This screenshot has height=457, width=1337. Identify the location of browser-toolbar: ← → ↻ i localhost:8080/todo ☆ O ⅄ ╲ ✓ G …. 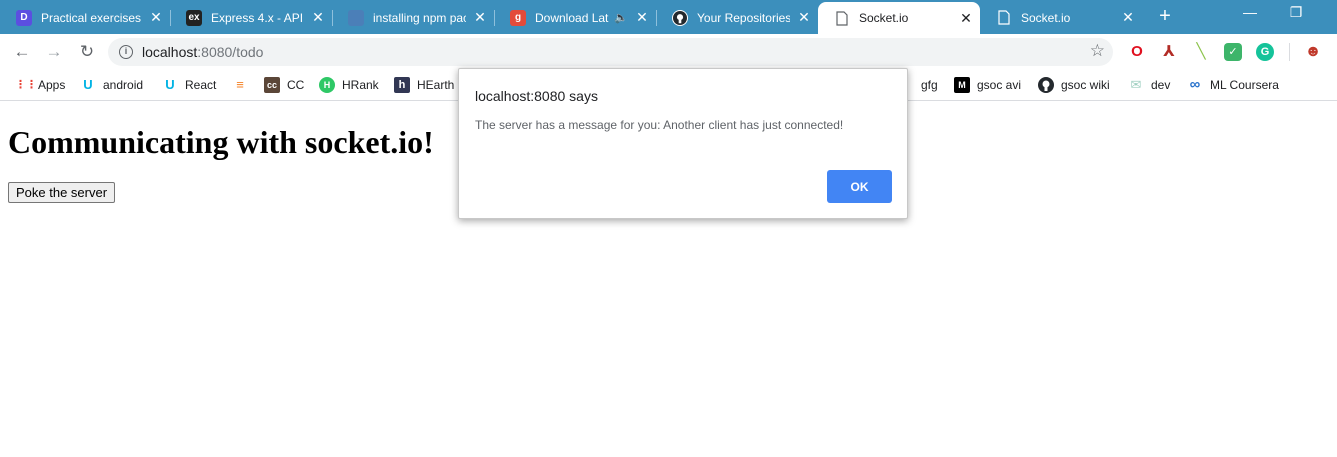
(668, 52).